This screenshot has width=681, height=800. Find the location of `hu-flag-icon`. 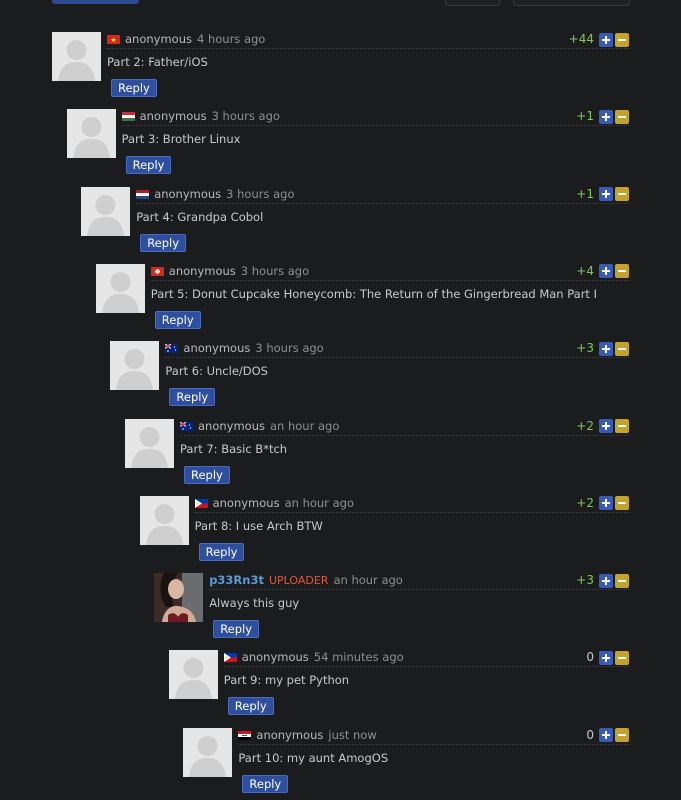

hu-flag-icon is located at coordinates (128, 117).